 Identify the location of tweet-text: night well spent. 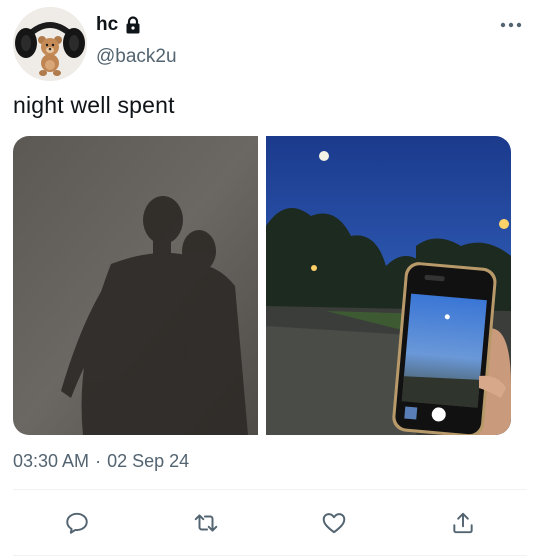
(94, 105).